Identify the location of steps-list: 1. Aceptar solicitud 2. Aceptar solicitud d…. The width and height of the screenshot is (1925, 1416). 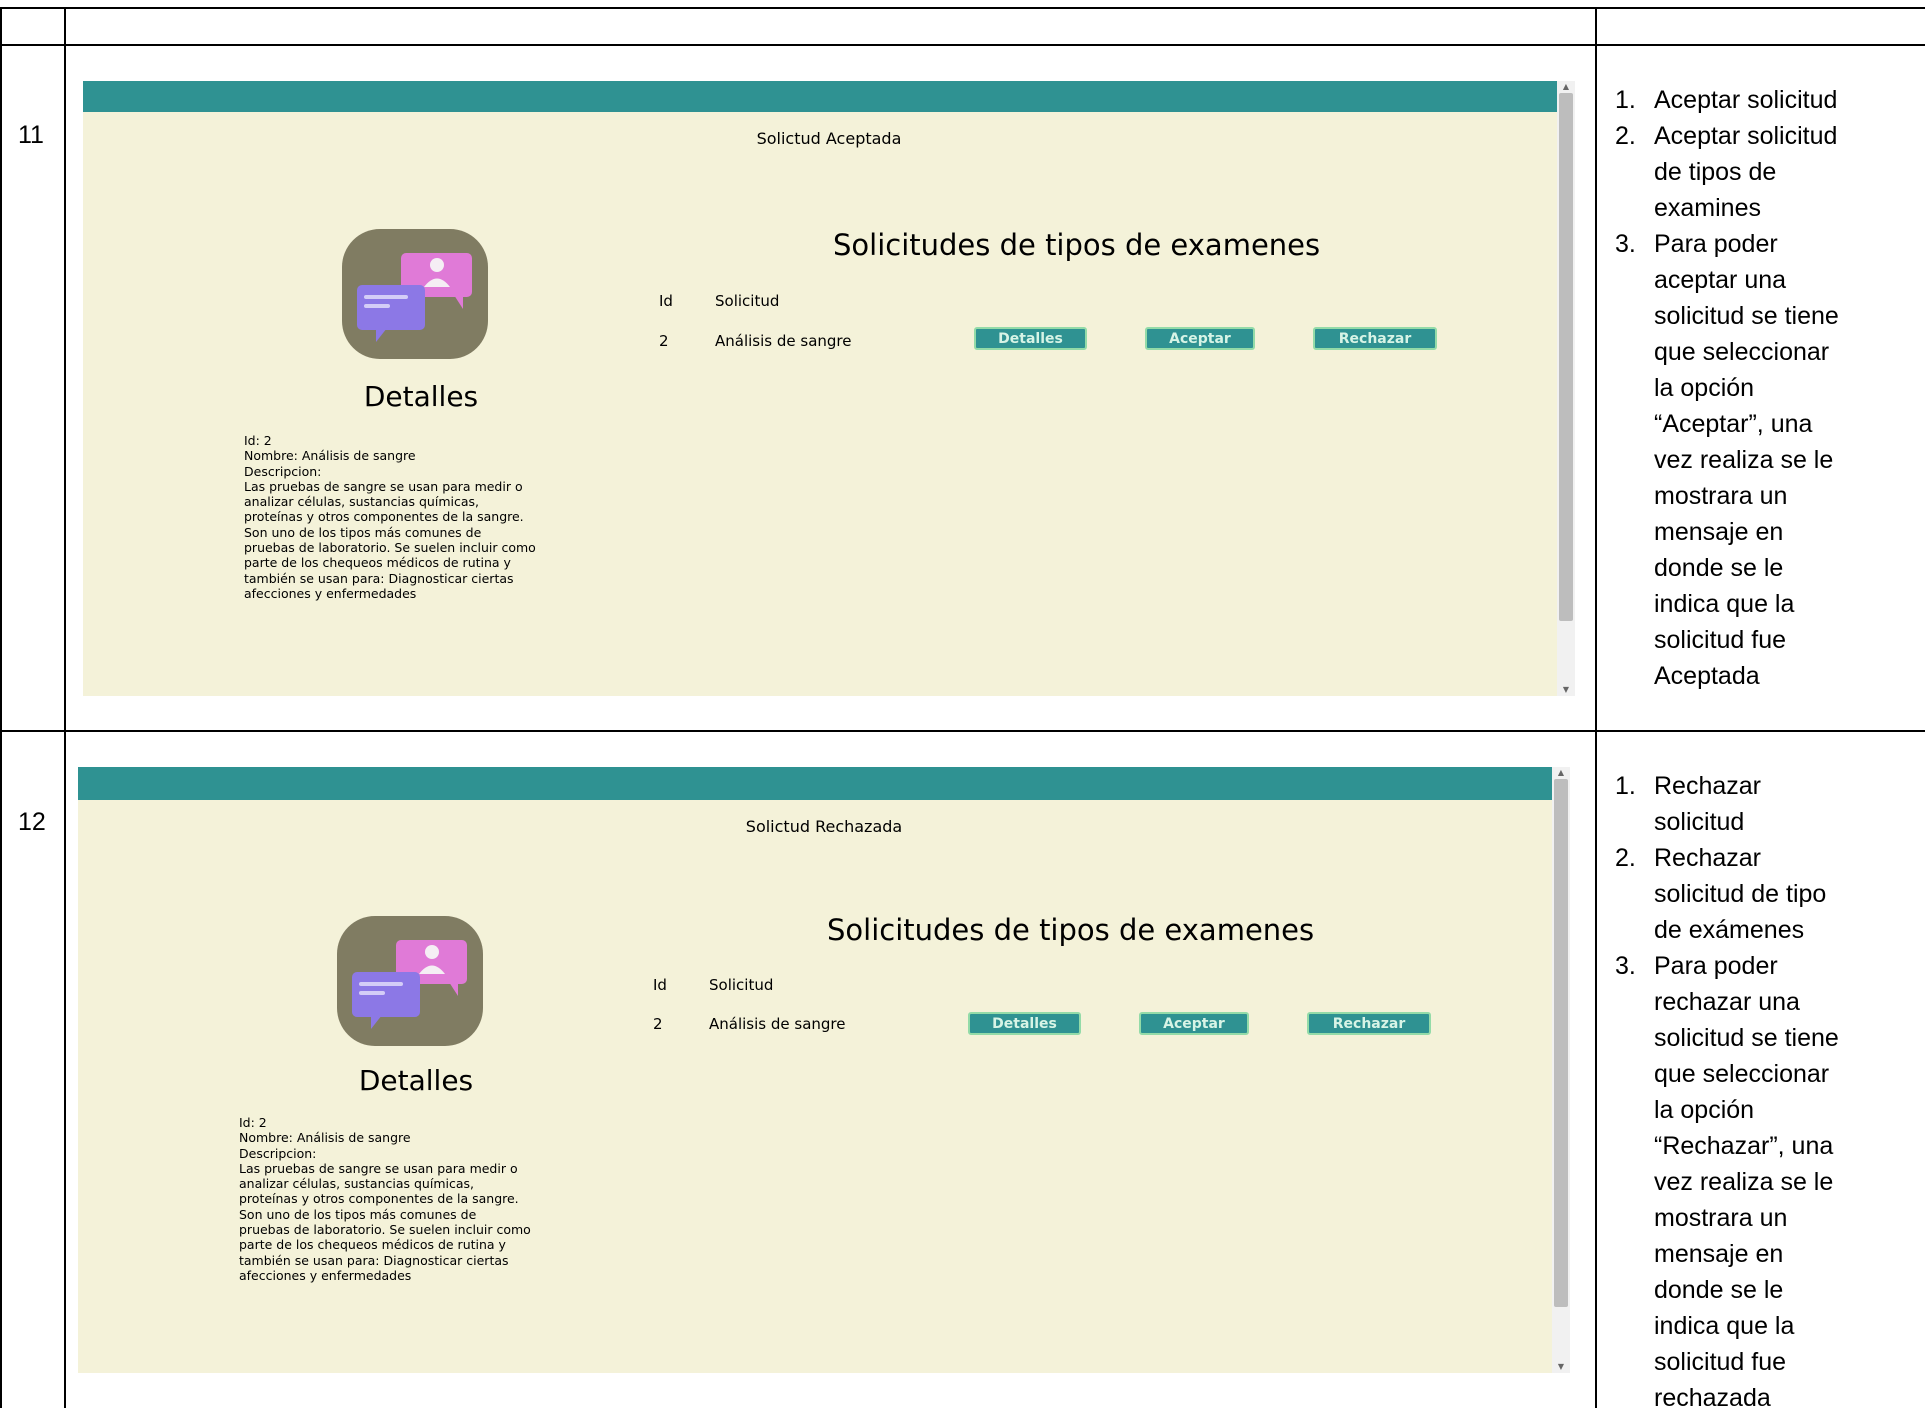
(1759, 388).